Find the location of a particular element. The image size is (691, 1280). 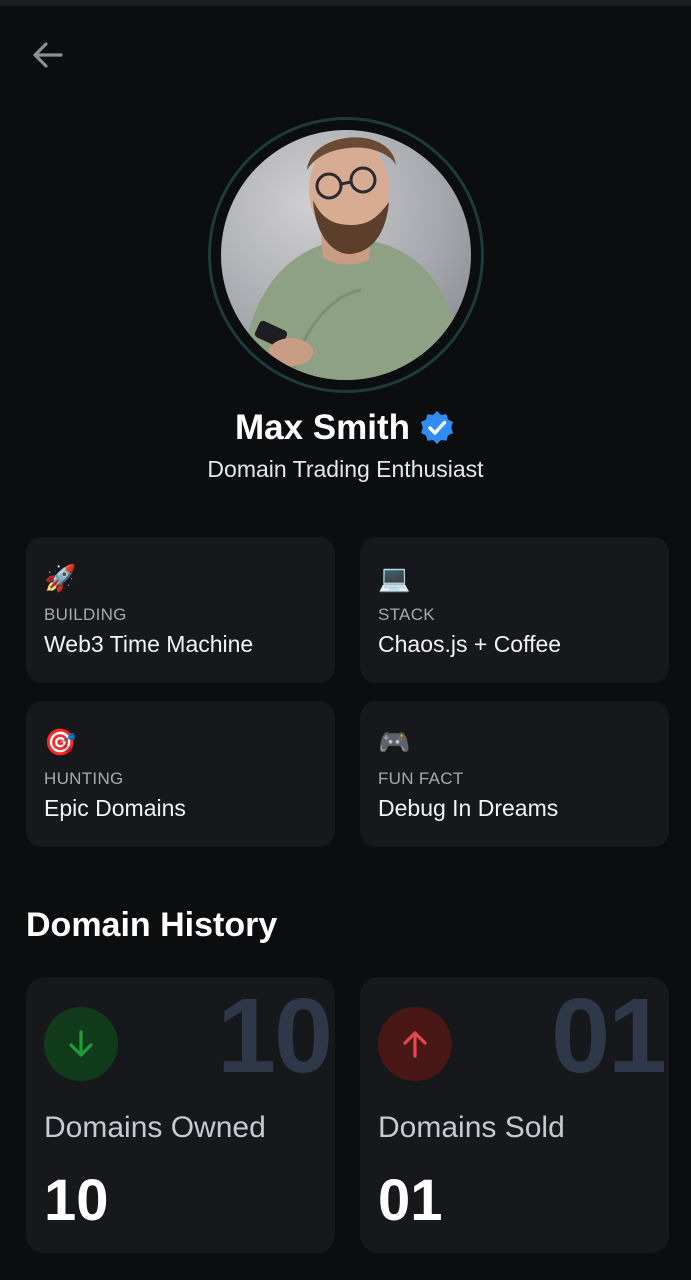

profile-title: Domain Trading Enthusiast is located at coordinates (345, 469).